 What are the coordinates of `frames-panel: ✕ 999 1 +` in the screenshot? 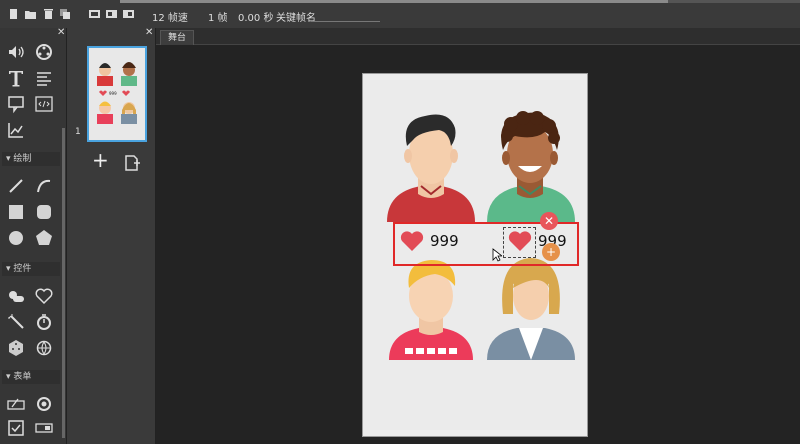 It's located at (111, 235).